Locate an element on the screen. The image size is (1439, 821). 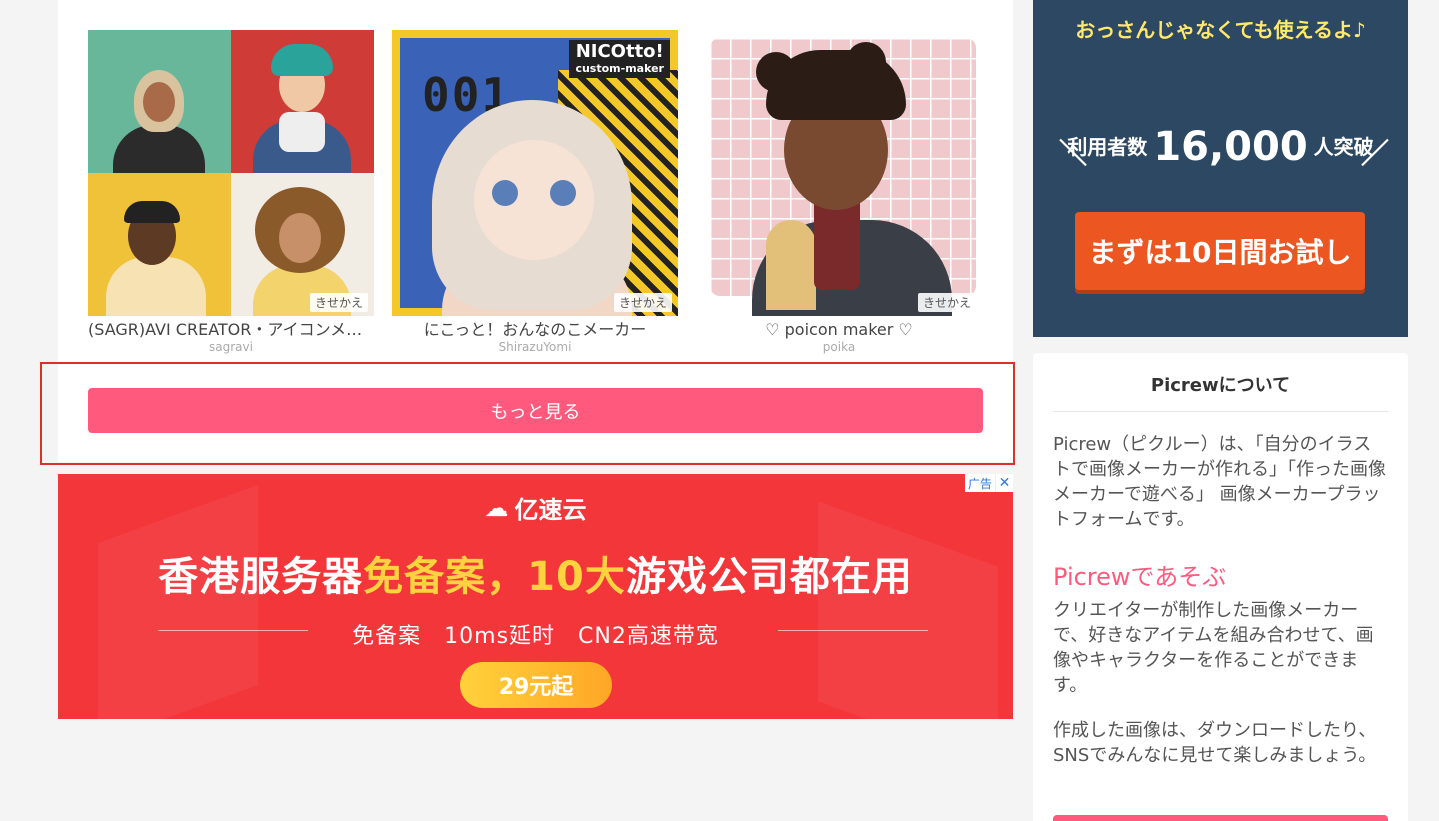
cloud-icon: ☁ is located at coordinates (496, 507).